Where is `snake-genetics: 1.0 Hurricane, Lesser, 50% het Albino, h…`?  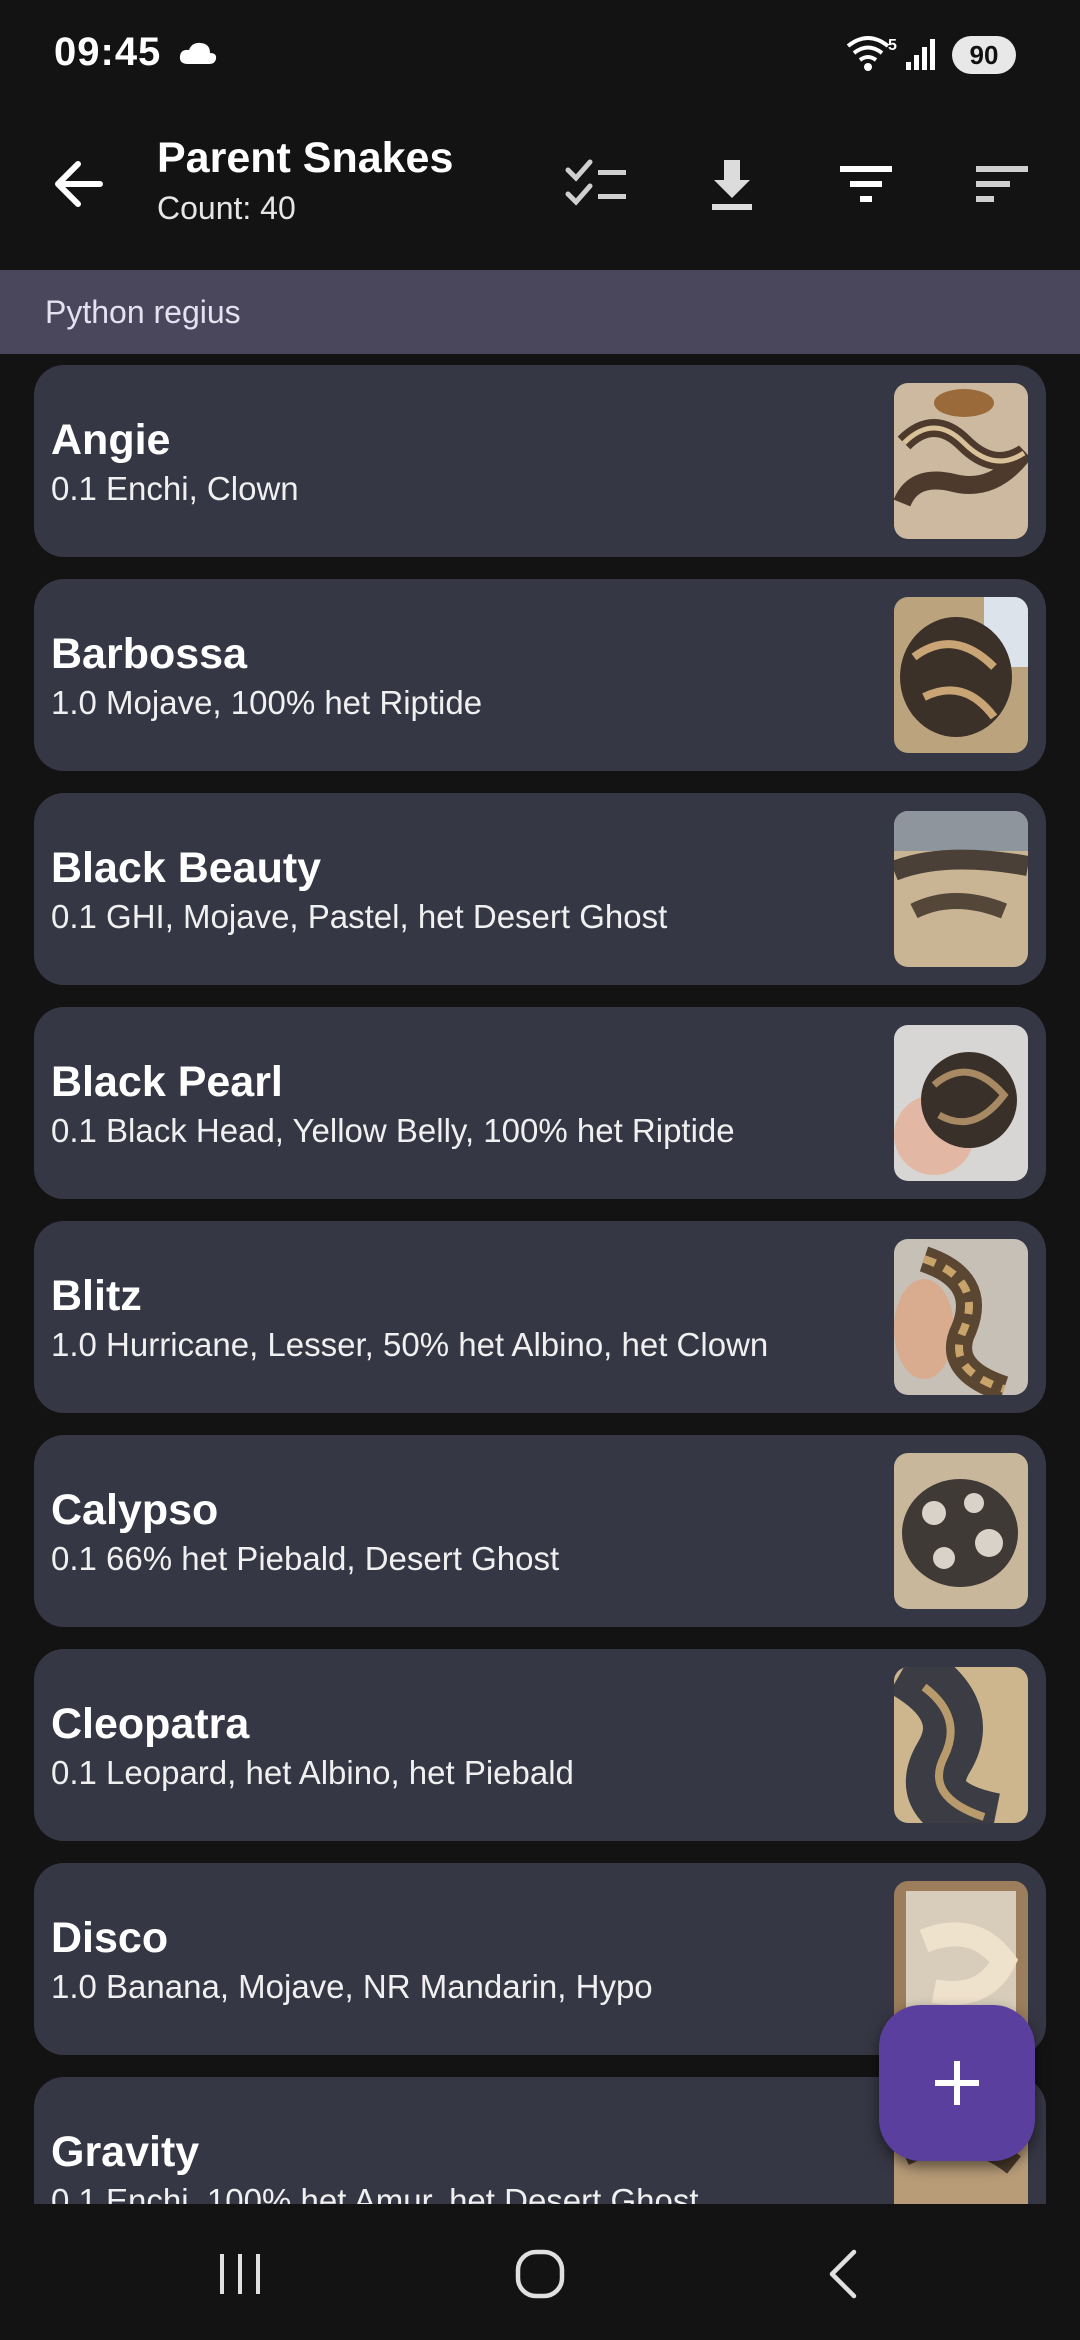
snake-genetics: 1.0 Hurricane, Lesser, 50% het Albino, h… is located at coordinates (410, 1344).